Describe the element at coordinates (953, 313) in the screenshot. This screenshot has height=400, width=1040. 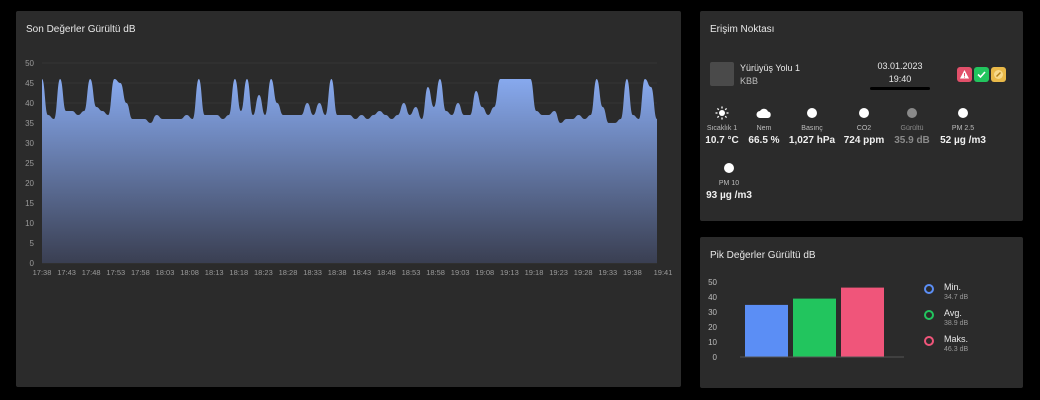
I see `legend-avg-label: Avg.` at that location.